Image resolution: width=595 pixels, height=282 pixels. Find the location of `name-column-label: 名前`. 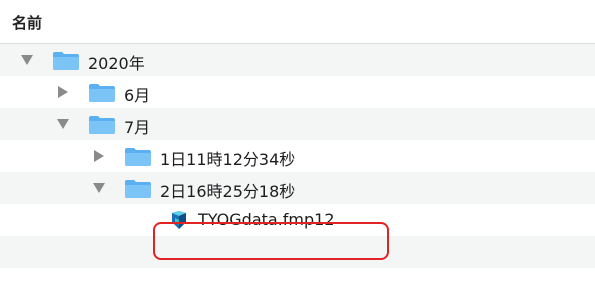

name-column-label: 名前 is located at coordinates (27, 22).